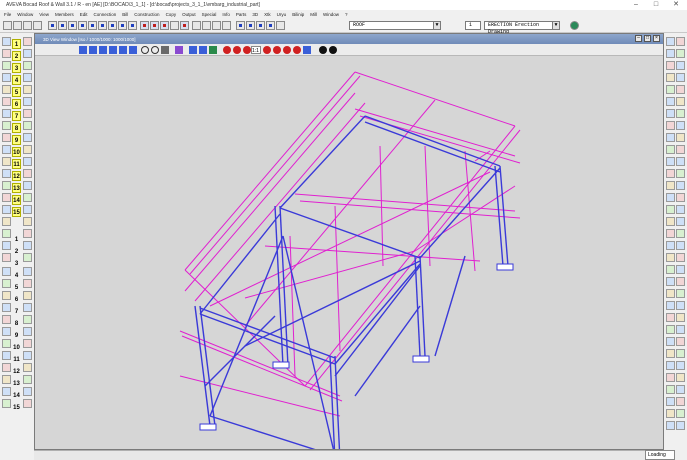 The width and height of the screenshot is (687, 460). I want to click on view-grid-icon, so click(92, 25).